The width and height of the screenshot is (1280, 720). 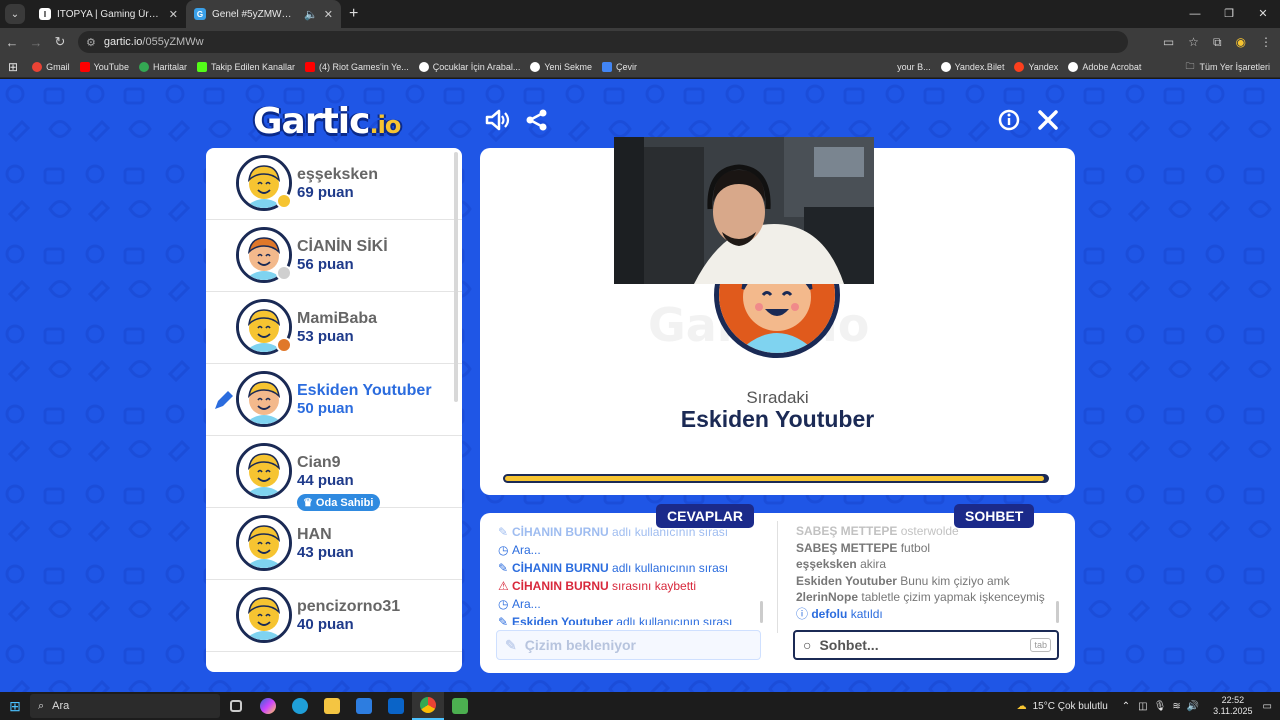 What do you see at coordinates (236, 706) in the screenshot?
I see `task-view-icon` at bounding box center [236, 706].